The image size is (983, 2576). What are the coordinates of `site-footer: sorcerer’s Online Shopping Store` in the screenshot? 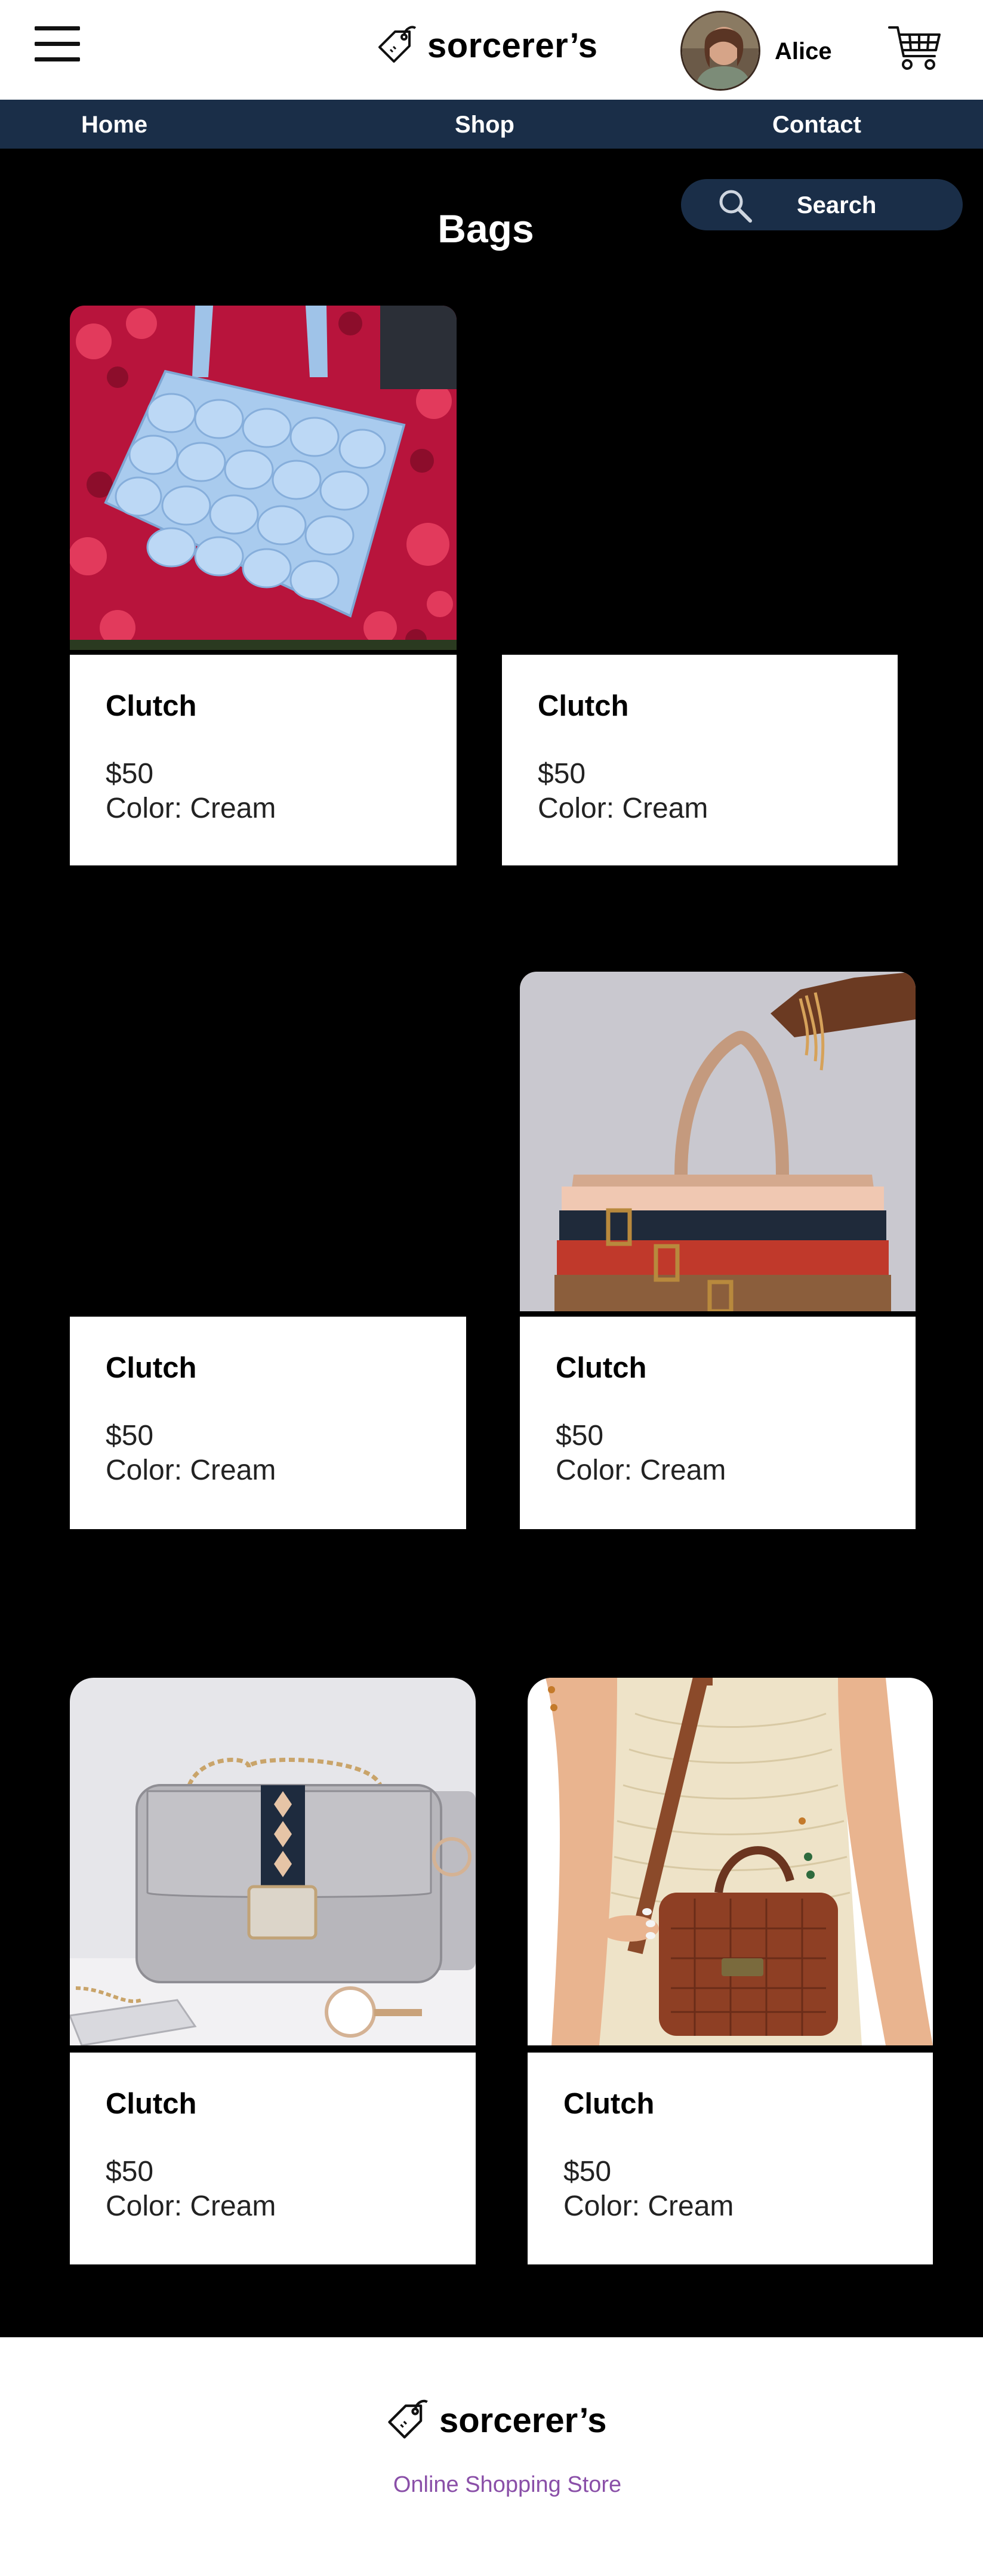 It's located at (491, 2456).